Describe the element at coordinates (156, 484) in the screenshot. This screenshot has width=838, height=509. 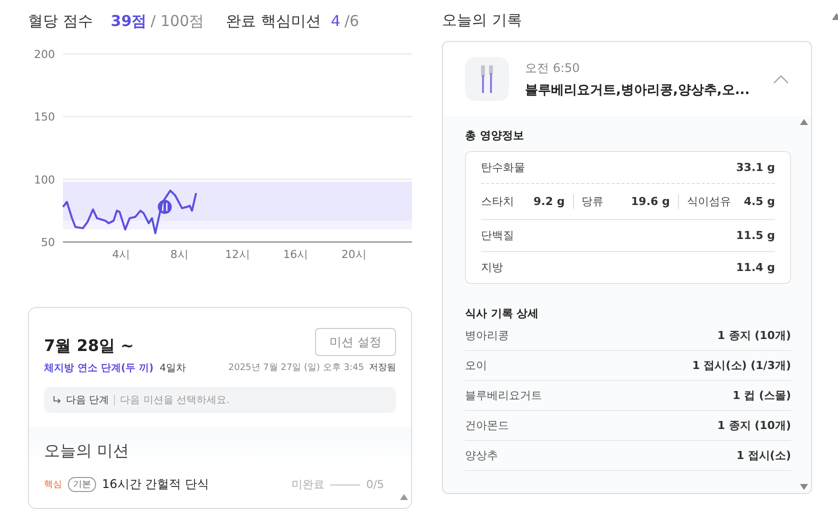
I see `mission-name: 16시간 간헐적 단식` at that location.